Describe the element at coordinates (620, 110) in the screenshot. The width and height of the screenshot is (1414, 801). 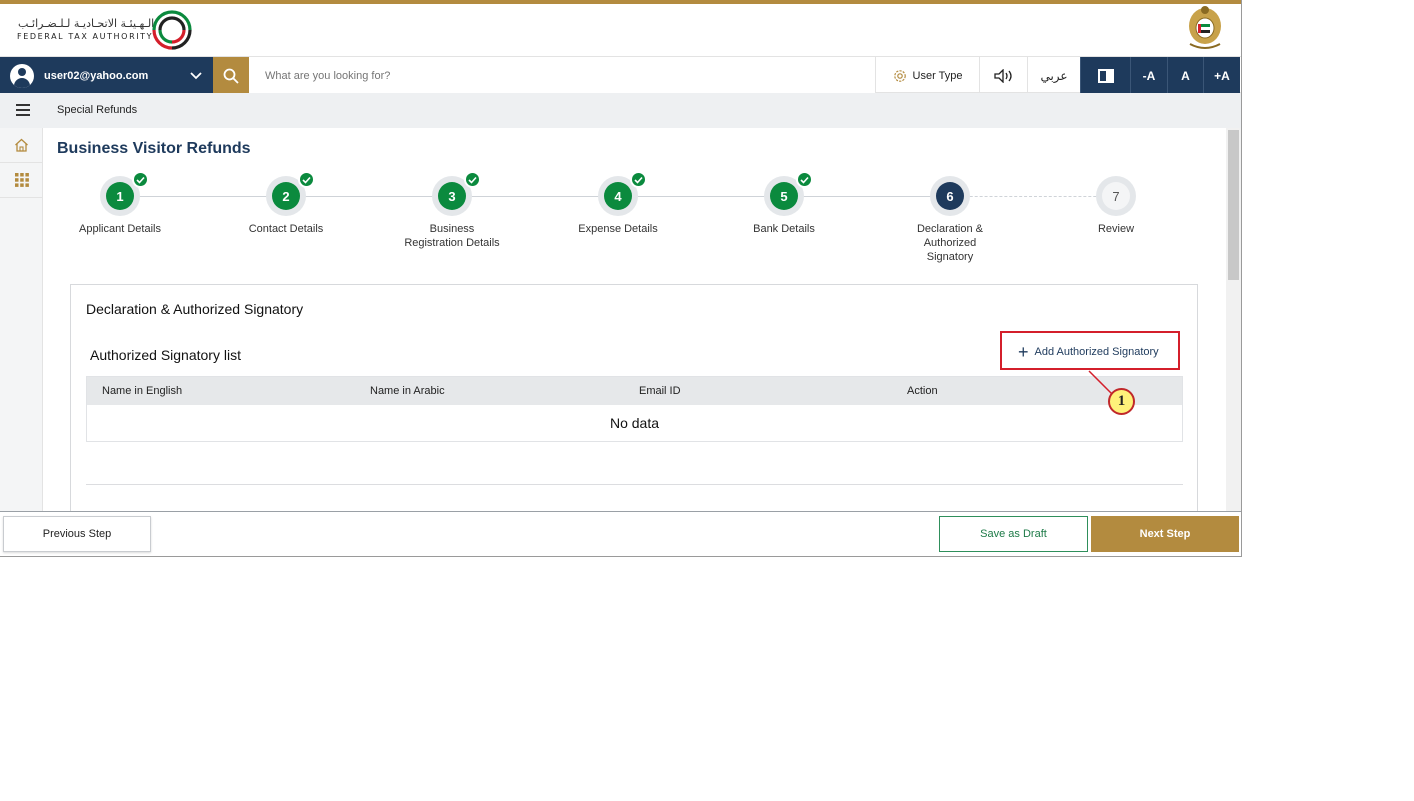
I see `breadcrumb-bar: Special Refunds` at that location.